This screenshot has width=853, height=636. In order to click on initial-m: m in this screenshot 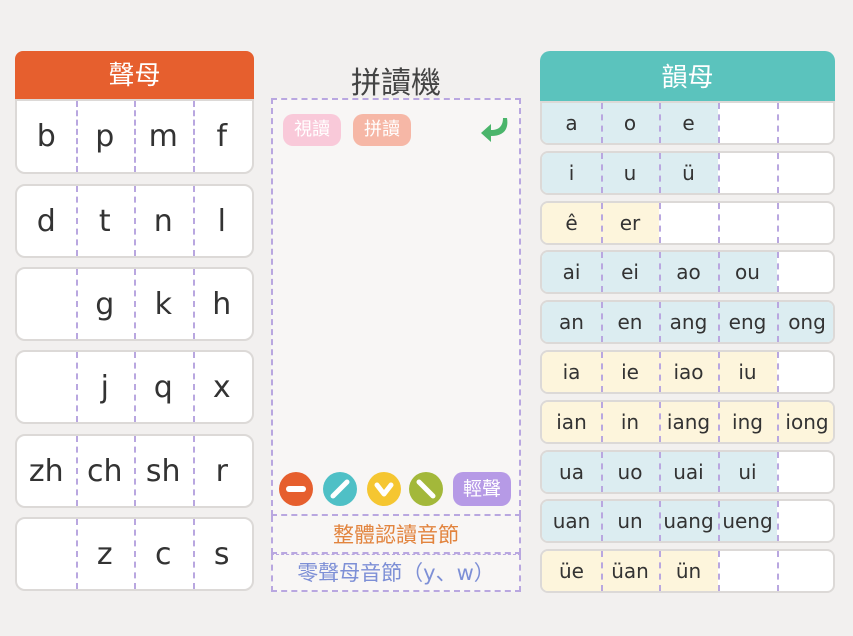, I will do `click(163, 136)`.